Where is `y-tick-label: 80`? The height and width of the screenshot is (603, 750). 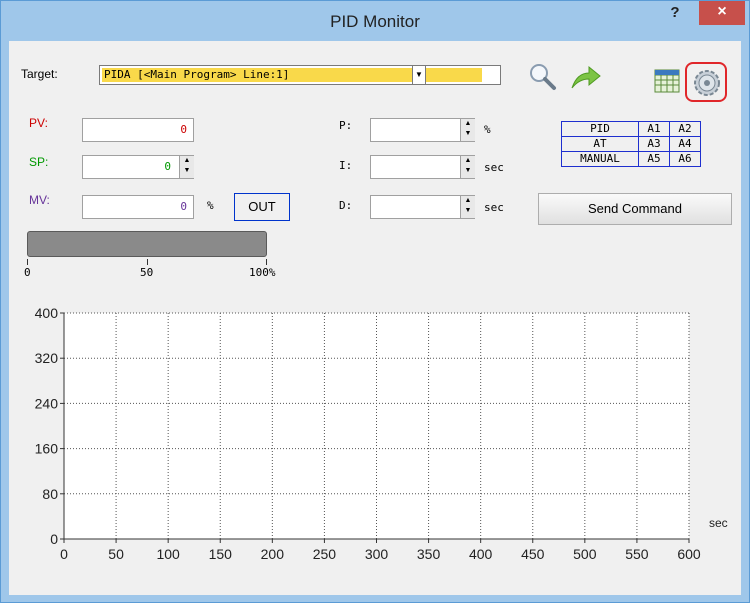 y-tick-label: 80 is located at coordinates (50, 494).